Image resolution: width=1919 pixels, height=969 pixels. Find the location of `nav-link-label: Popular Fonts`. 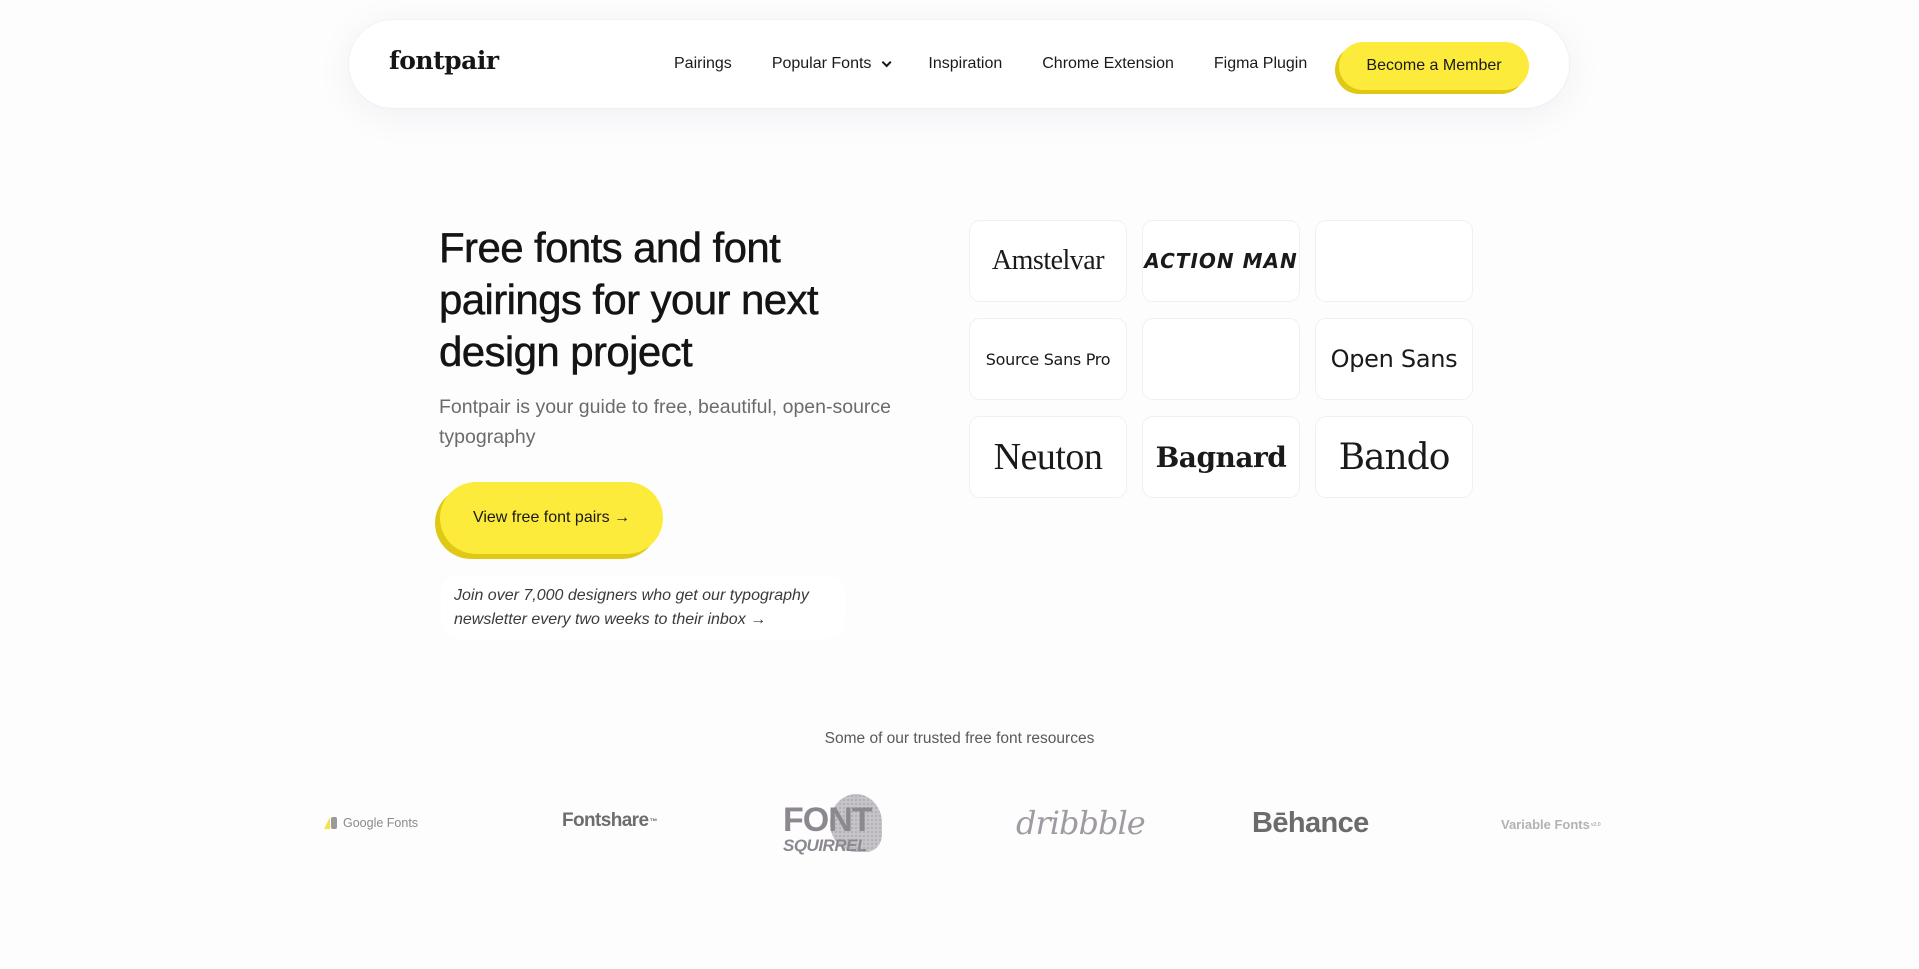

nav-link-label: Popular Fonts is located at coordinates (821, 63).